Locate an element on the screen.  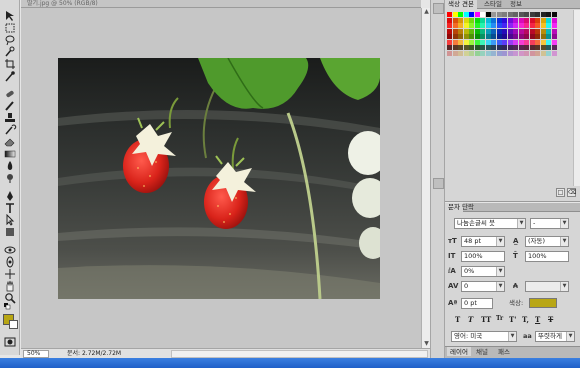
tab-paragraph: 단락 is located at coordinates (468, 207).